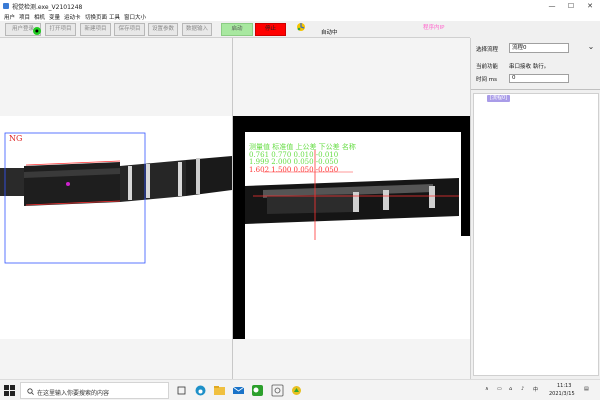 This screenshot has height=400, width=600. Describe the element at coordinates (73, 393) in the screenshot. I see `search-placeholder: 在这里输入你要搜索的内容` at that location.